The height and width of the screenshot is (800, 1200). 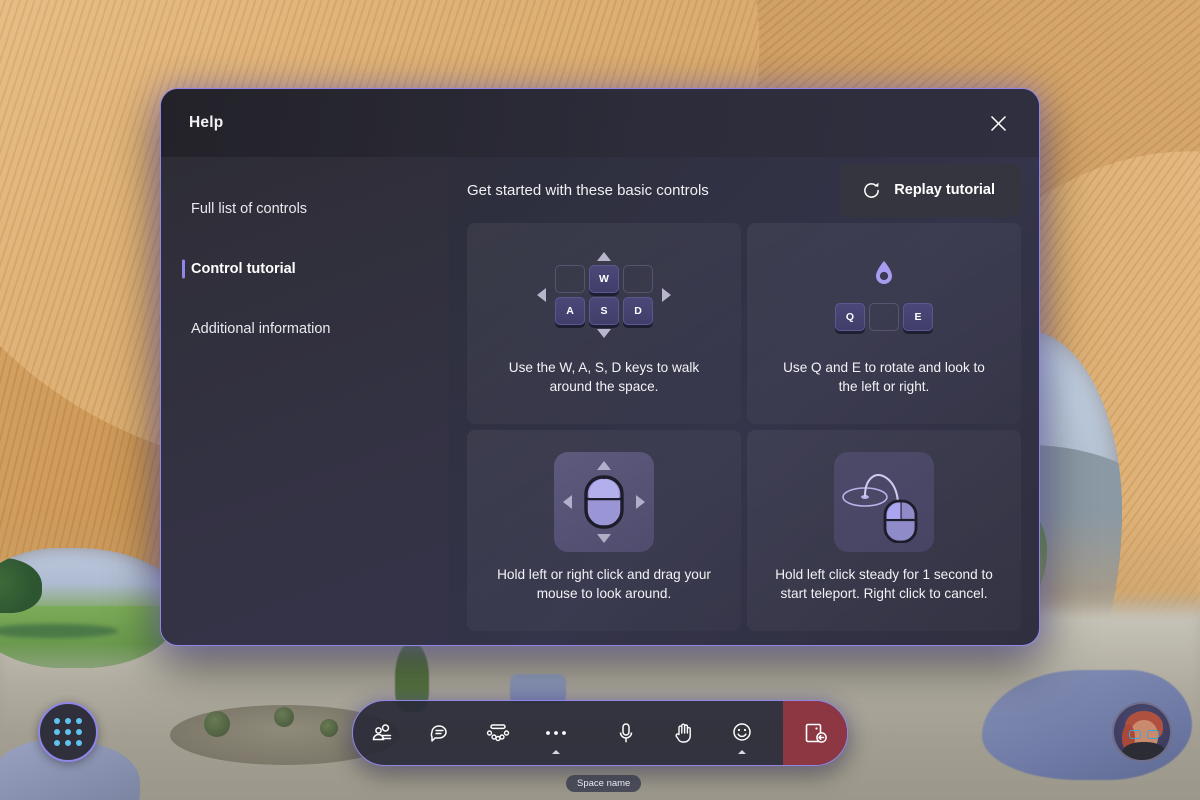 I want to click on replay-icon, so click(x=872, y=190).